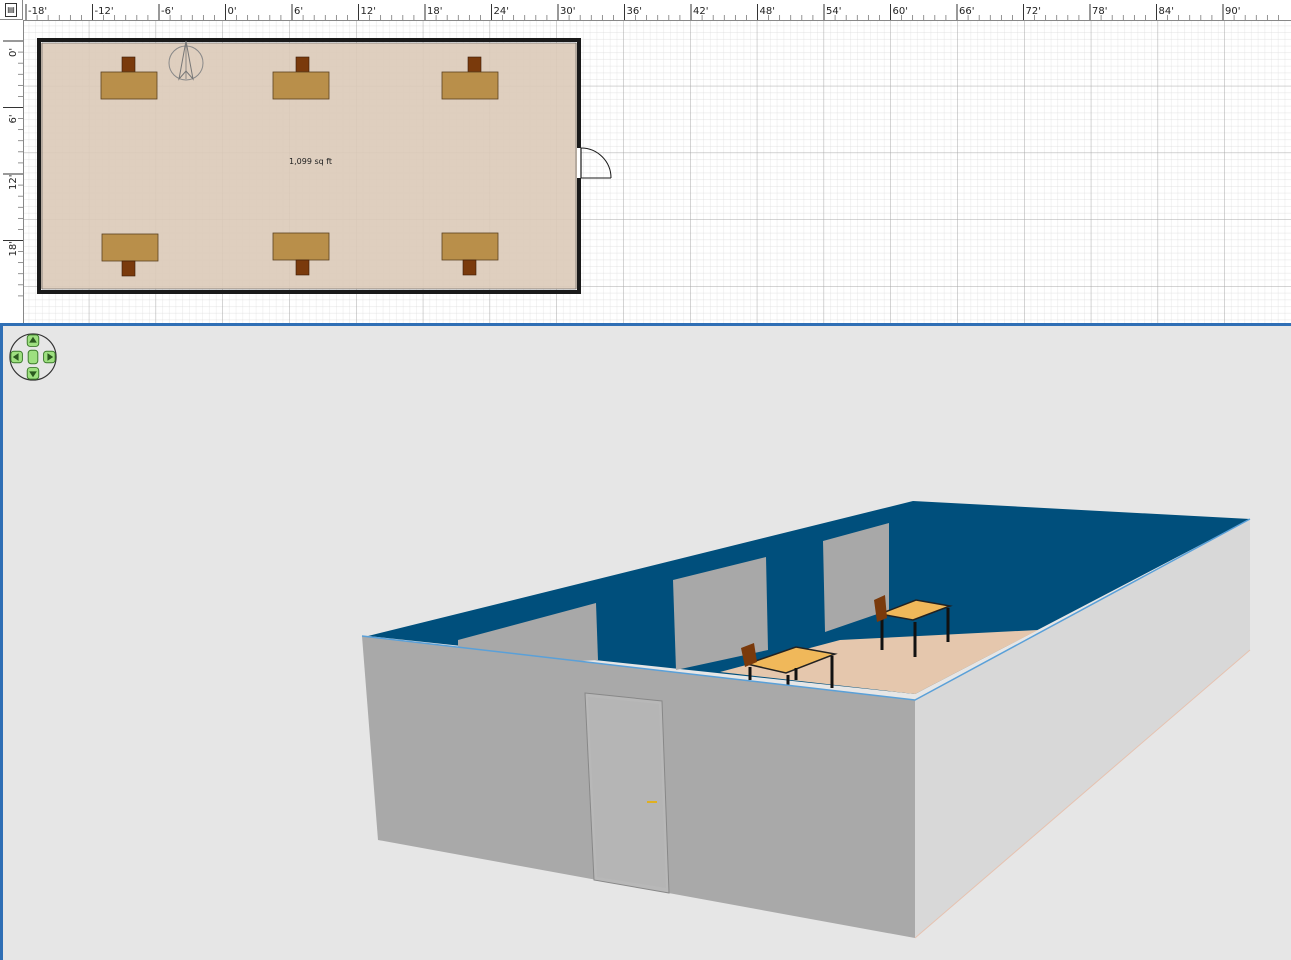  I want to click on nav-zoom-icon, so click(33, 357).